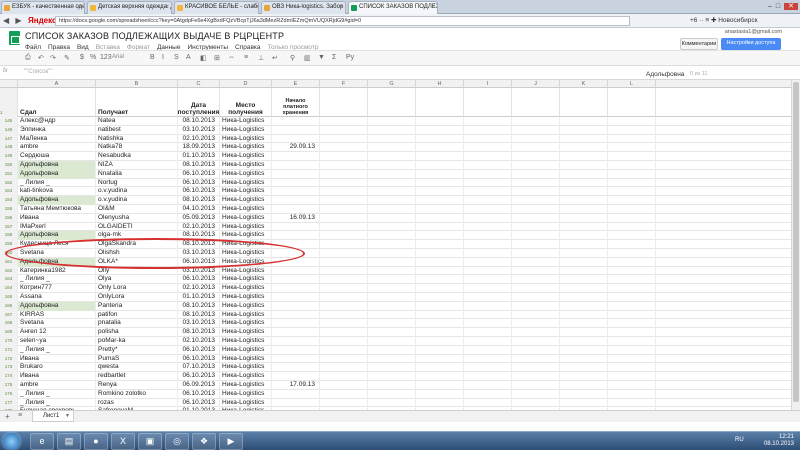  What do you see at coordinates (57, 271) in the screenshot?
I see `table-cell: Катеринка1982` at bounding box center [57, 271].